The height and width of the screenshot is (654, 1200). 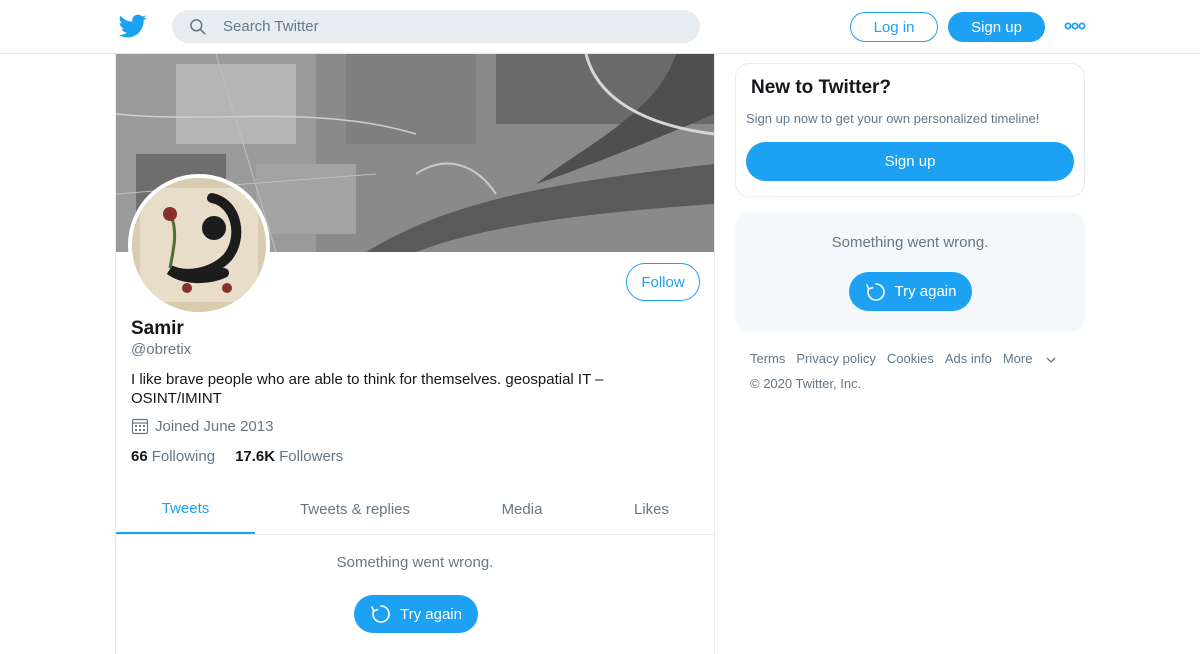 I want to click on sidebar-try-again-label: Try again, so click(x=925, y=291).